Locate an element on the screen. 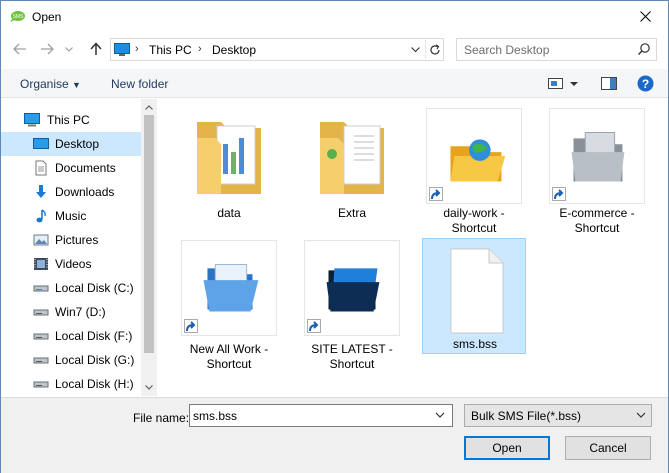  pictures-icon is located at coordinates (41, 240).